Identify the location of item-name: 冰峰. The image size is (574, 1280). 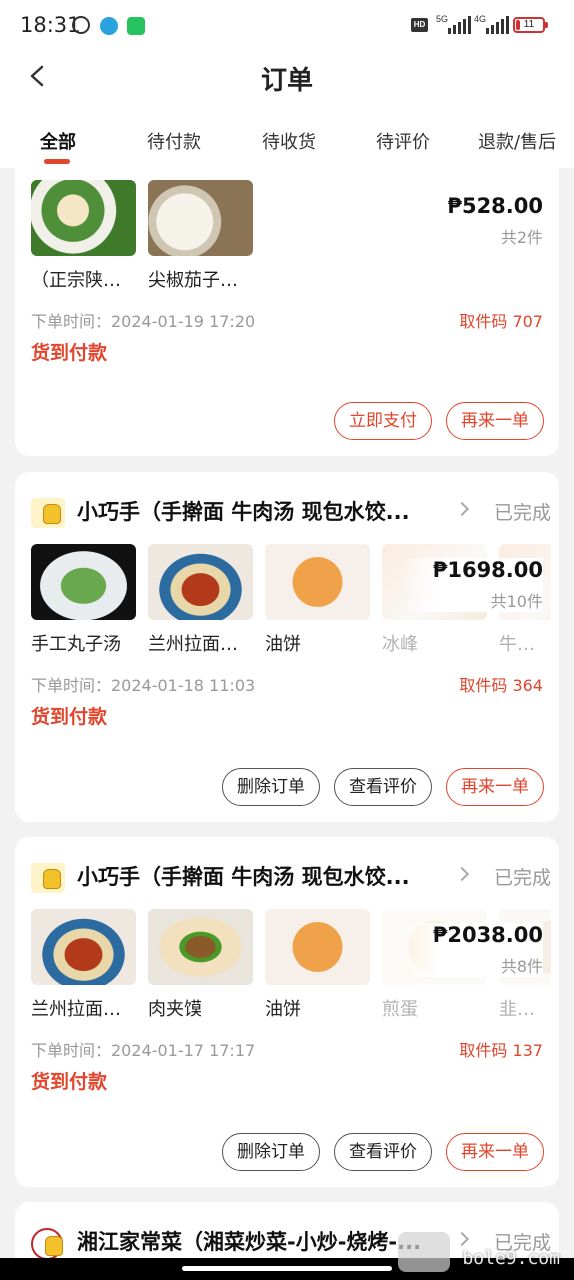
(400, 644).